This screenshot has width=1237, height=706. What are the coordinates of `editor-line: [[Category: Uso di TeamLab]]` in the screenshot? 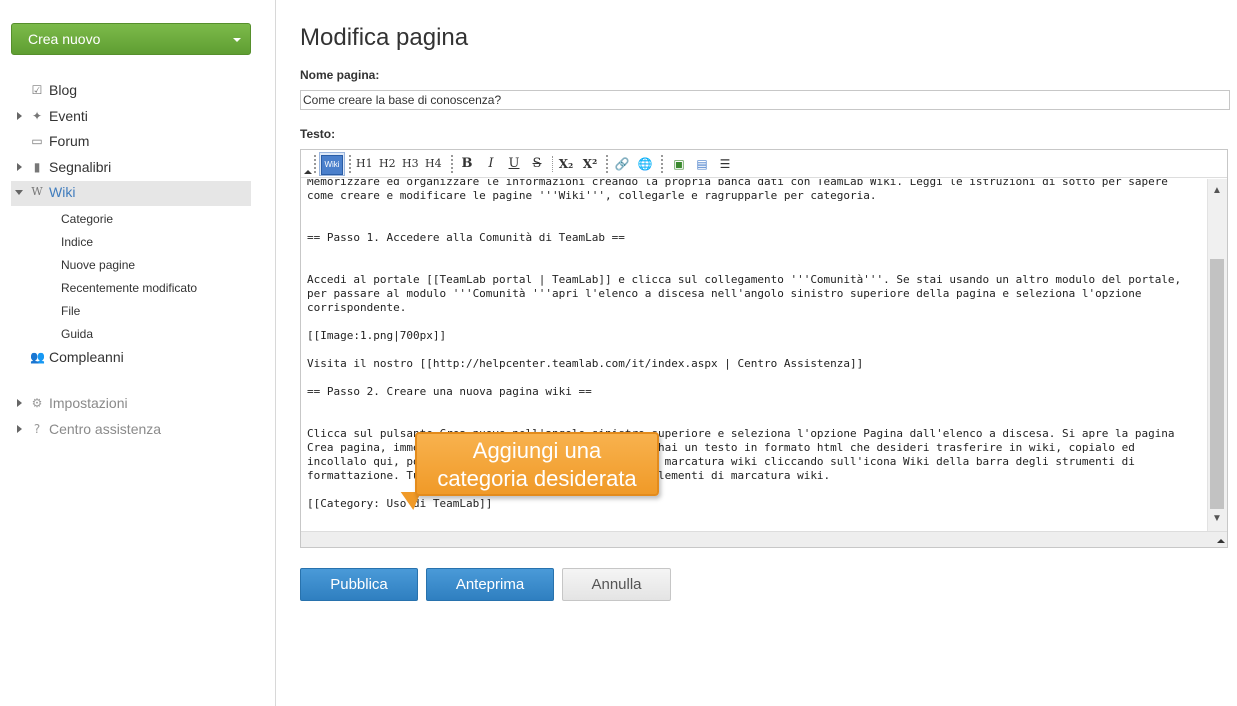 It's located at (400, 503).